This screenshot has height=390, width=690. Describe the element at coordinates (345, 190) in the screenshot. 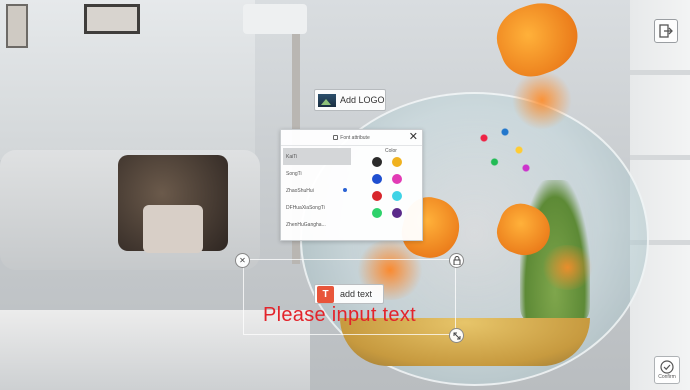

I see `selection-dot-icon` at that location.